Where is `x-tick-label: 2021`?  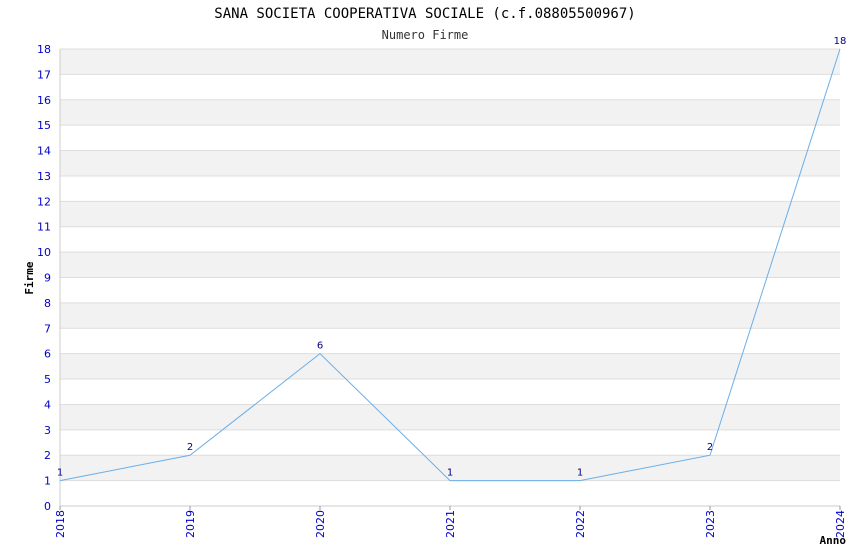 x-tick-label: 2021 is located at coordinates (450, 524).